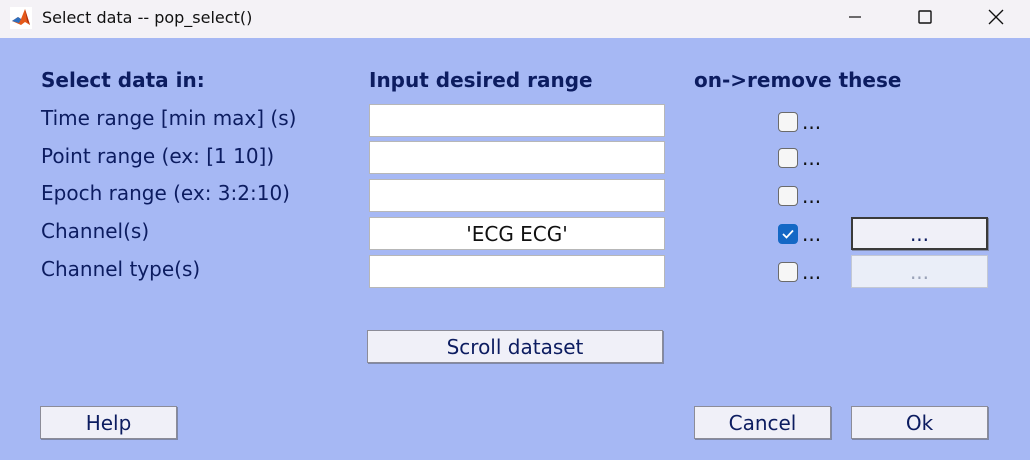 This screenshot has width=1030, height=460. I want to click on minimize-icon, so click(855, 17).